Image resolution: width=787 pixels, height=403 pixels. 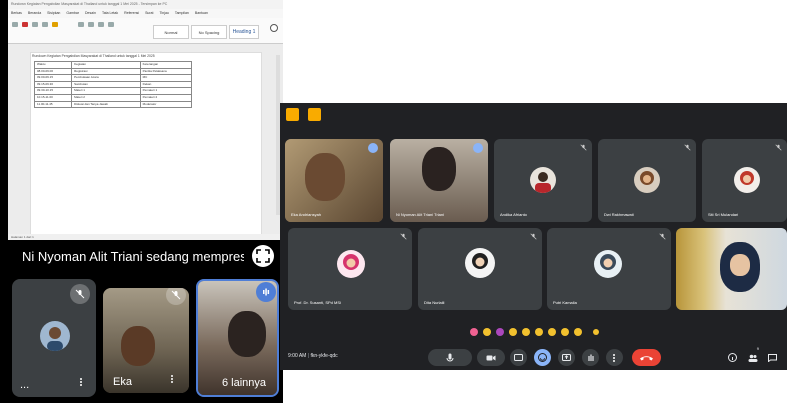 What do you see at coordinates (565, 332) in the screenshot?
I see `thinking-reaction-icon` at bounding box center [565, 332].